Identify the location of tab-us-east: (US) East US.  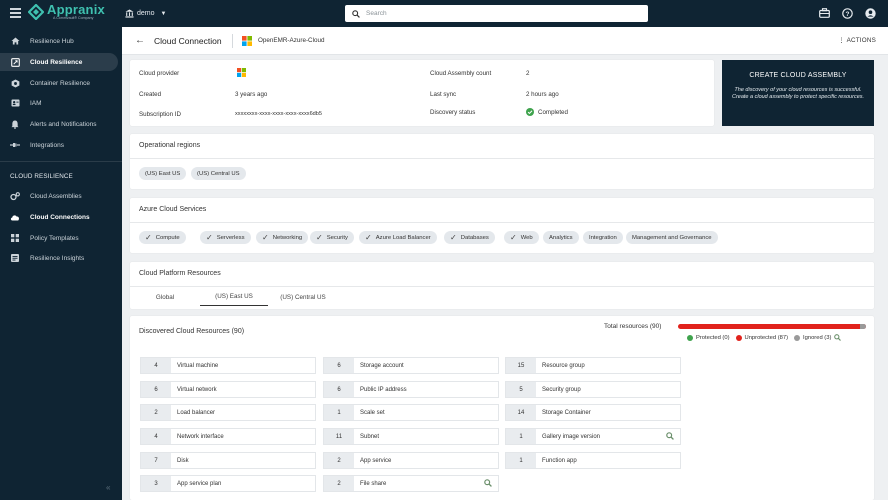
(234, 297).